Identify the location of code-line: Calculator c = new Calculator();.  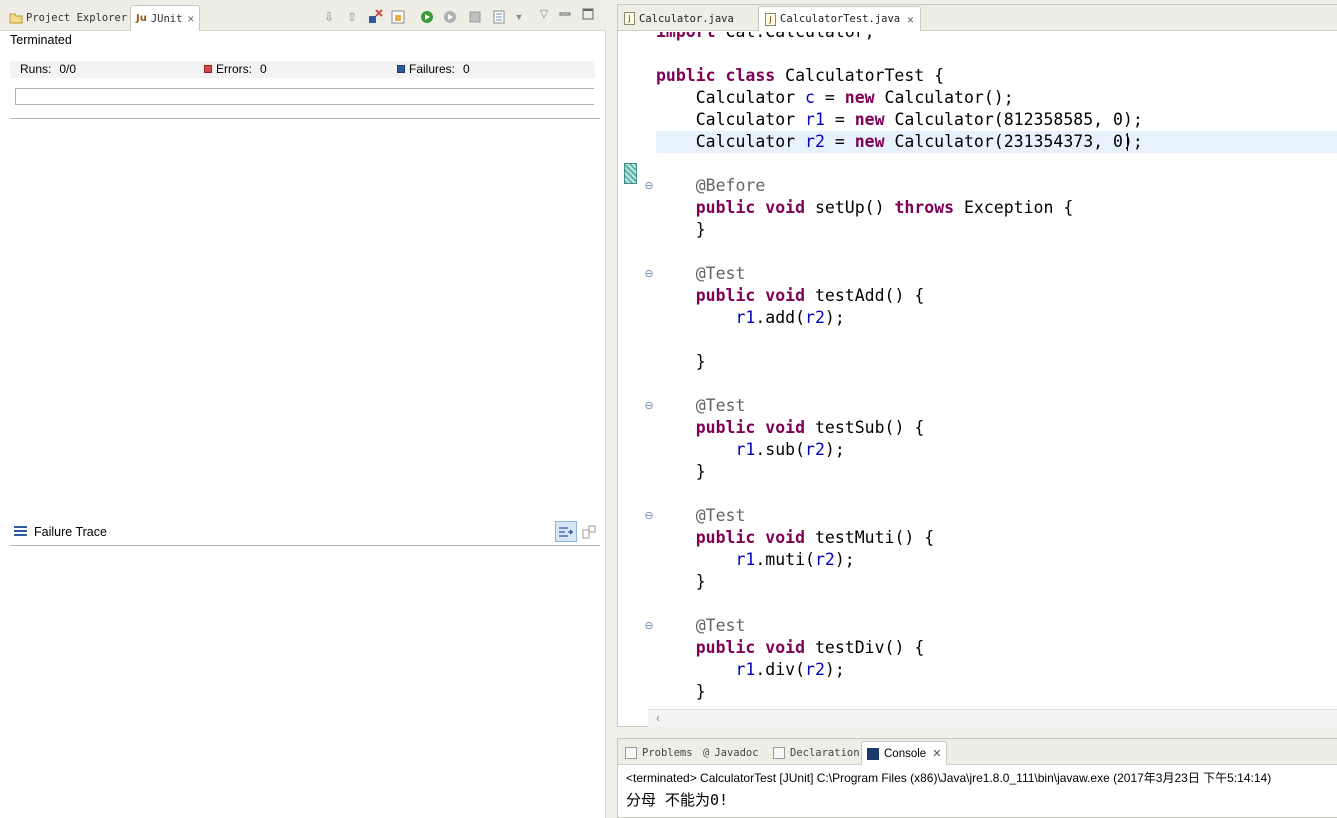
(996, 98).